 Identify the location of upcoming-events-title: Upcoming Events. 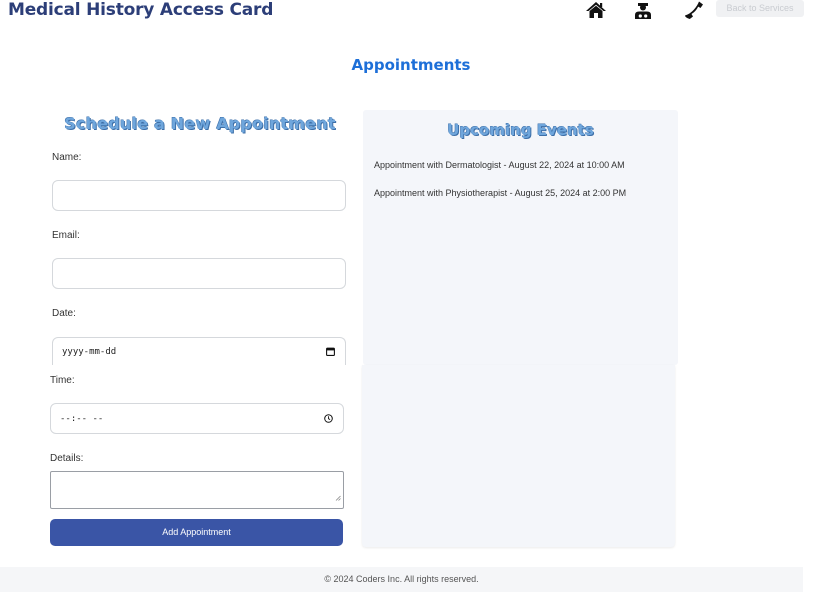
(520, 130).